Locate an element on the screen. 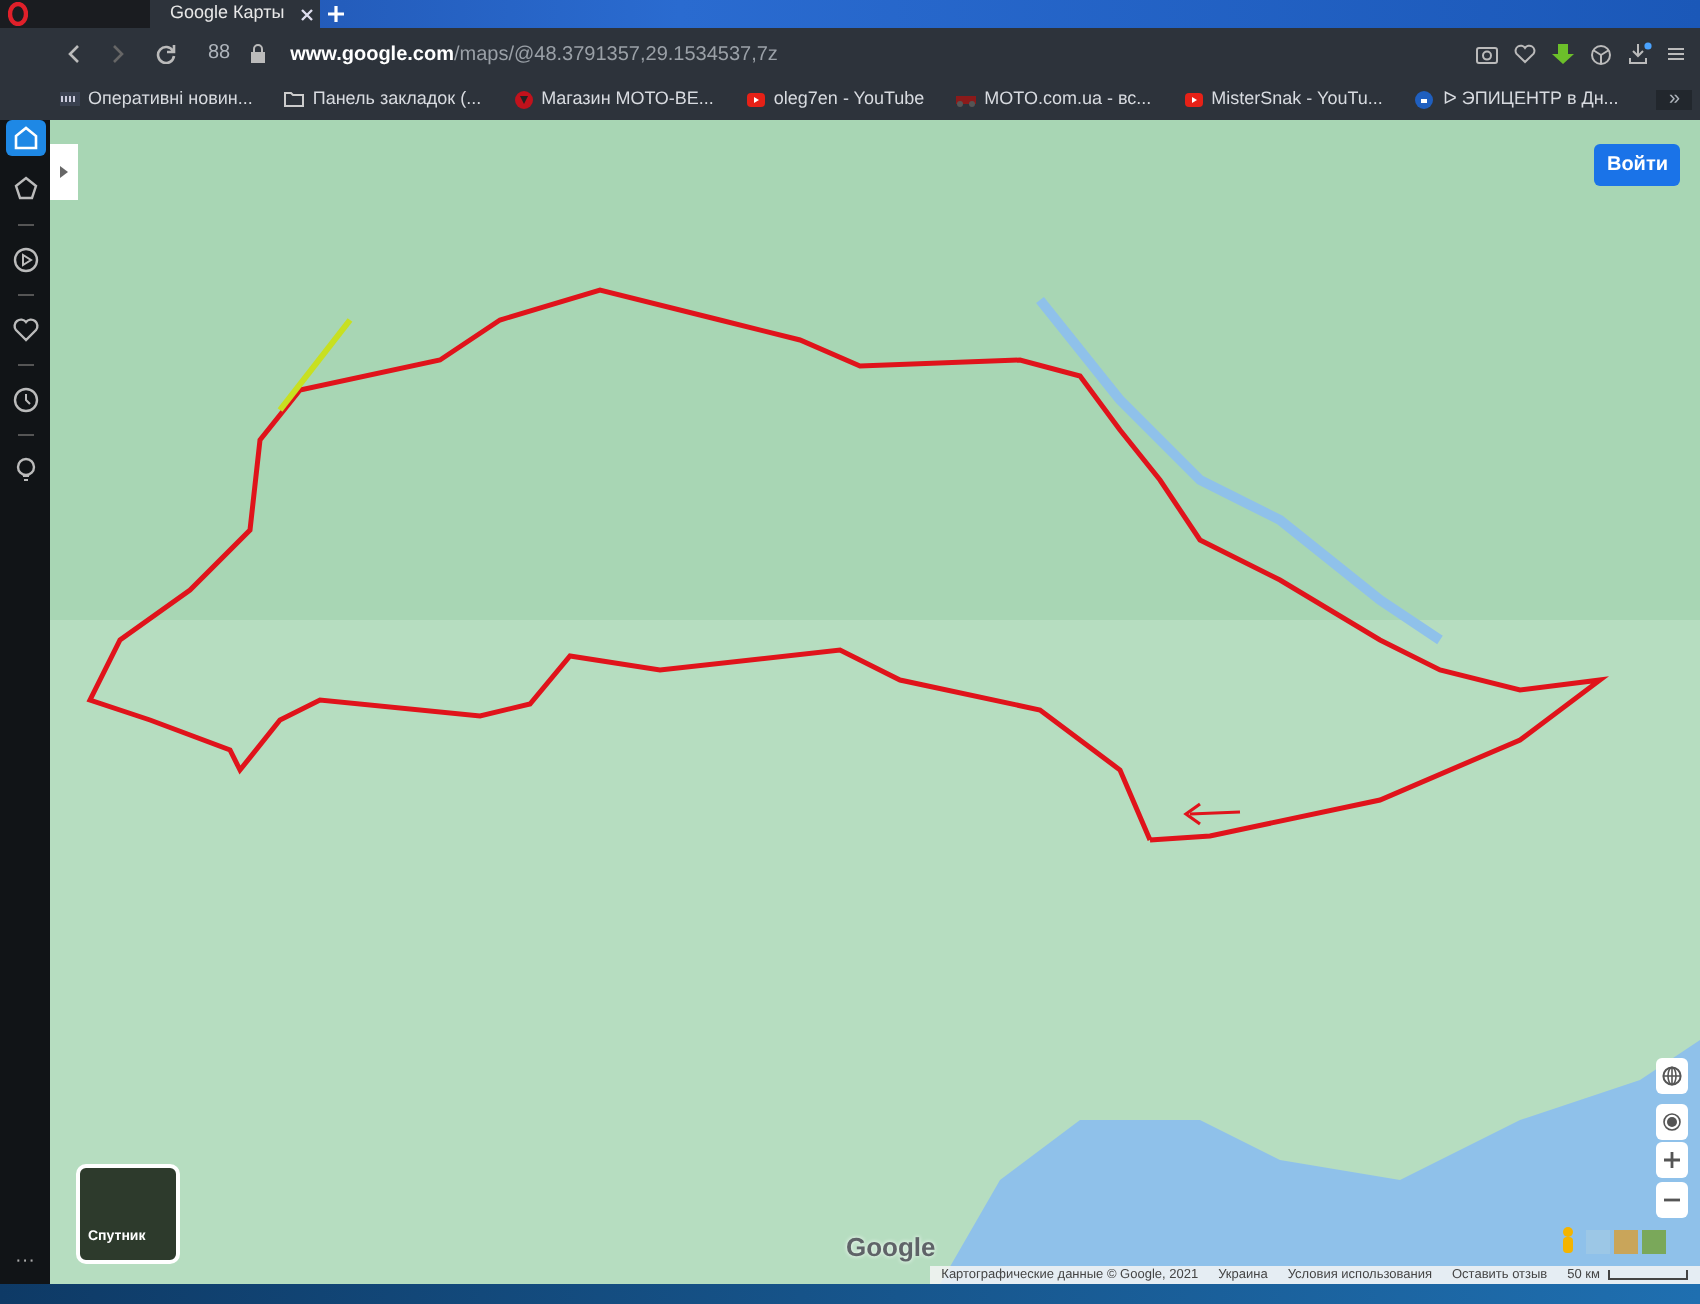 Image resolution: width=1700 pixels, height=1304 pixels. bookmark-link: oleg7en - YouTube is located at coordinates (849, 100).